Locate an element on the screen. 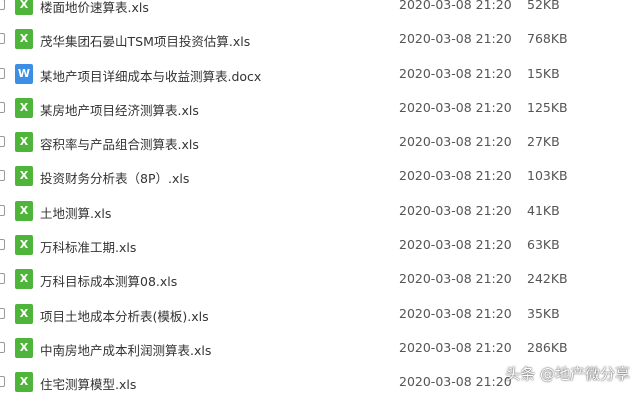 The height and width of the screenshot is (400, 640). file-name: 住宅测算模型.xls is located at coordinates (88, 383).